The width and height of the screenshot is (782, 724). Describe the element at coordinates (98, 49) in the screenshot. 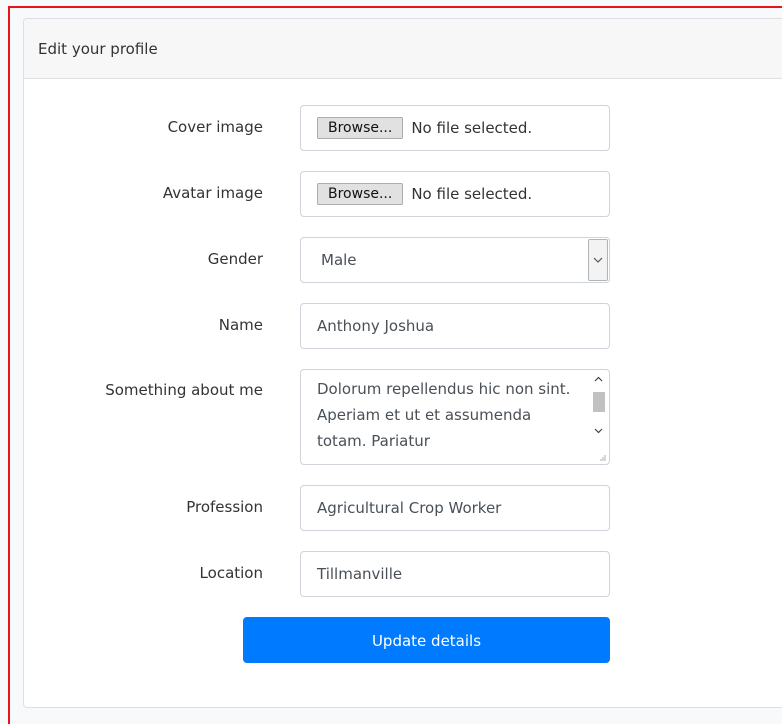

I see `card-title: Edit your profile` at that location.